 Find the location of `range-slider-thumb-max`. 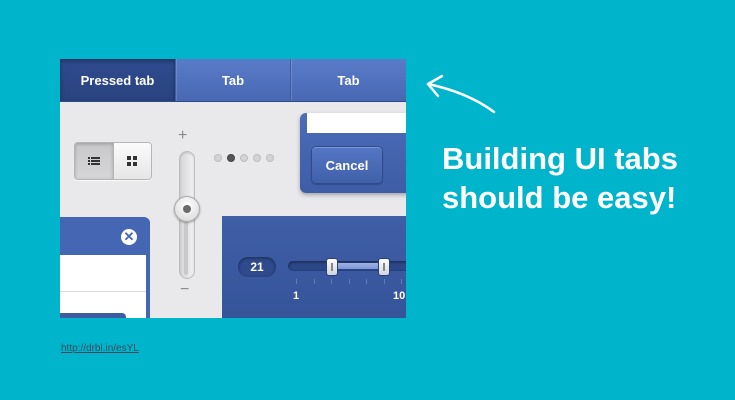

range-slider-thumb-max is located at coordinates (384, 267).